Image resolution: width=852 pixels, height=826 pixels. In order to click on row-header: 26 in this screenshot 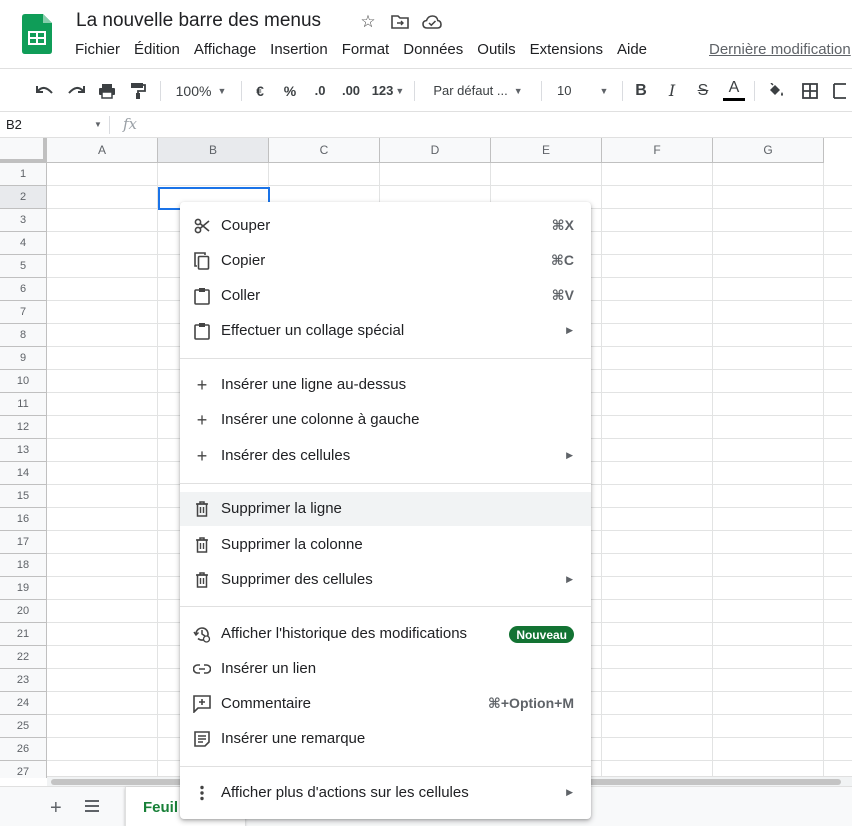, I will do `click(23, 749)`.